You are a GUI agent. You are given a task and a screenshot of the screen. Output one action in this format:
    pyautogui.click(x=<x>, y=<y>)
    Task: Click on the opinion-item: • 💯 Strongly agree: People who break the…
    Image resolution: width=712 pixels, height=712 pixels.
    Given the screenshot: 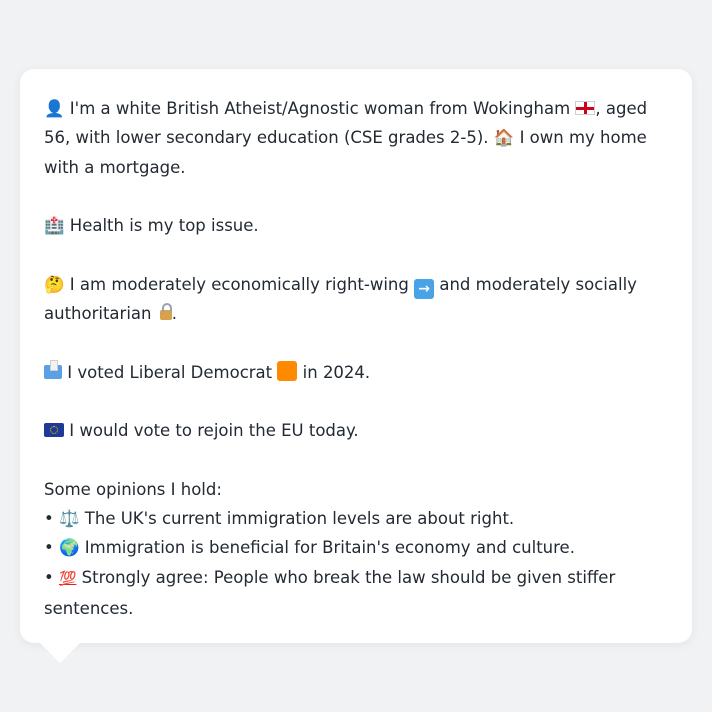 What is the action you would take?
    pyautogui.click(x=358, y=593)
    